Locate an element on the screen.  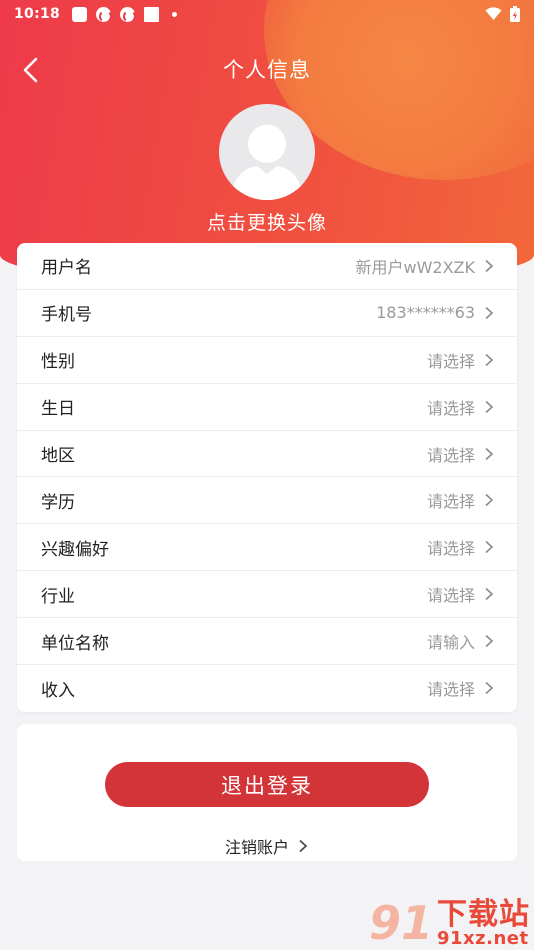
row-company: 单位名称 请输入 is located at coordinates (267, 642).